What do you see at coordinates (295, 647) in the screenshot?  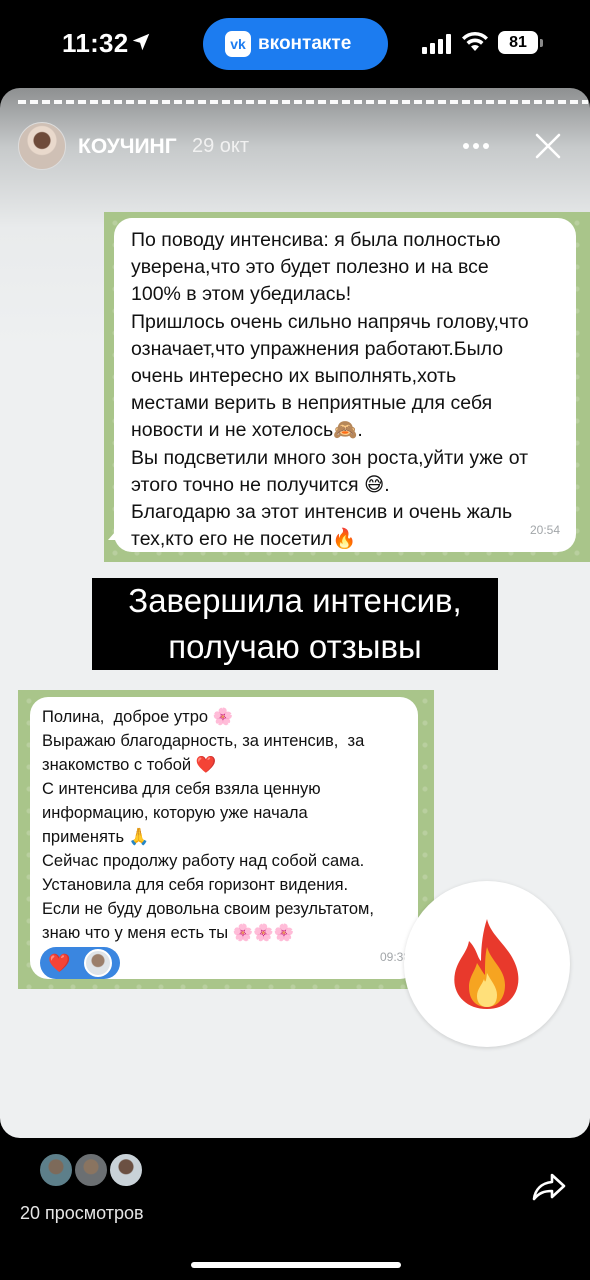 I see `story-caption-line-2: получаю отзывы` at bounding box center [295, 647].